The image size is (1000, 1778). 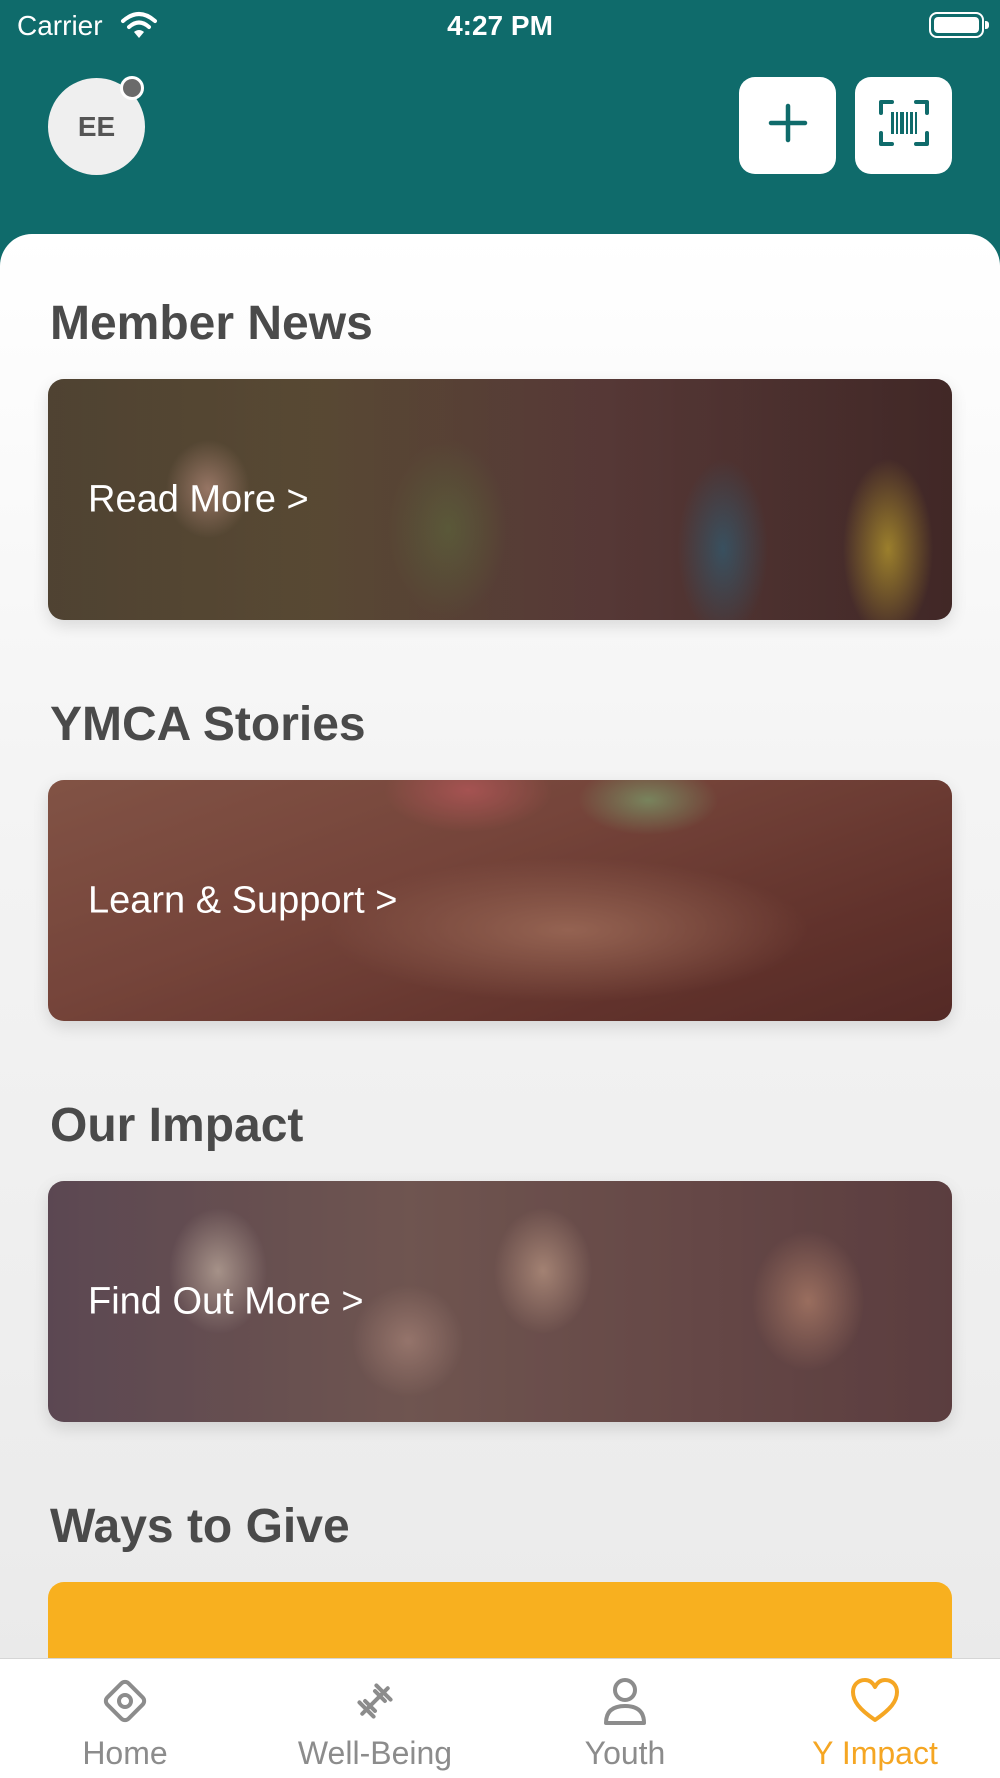 I want to click on scan-button, so click(x=903, y=125).